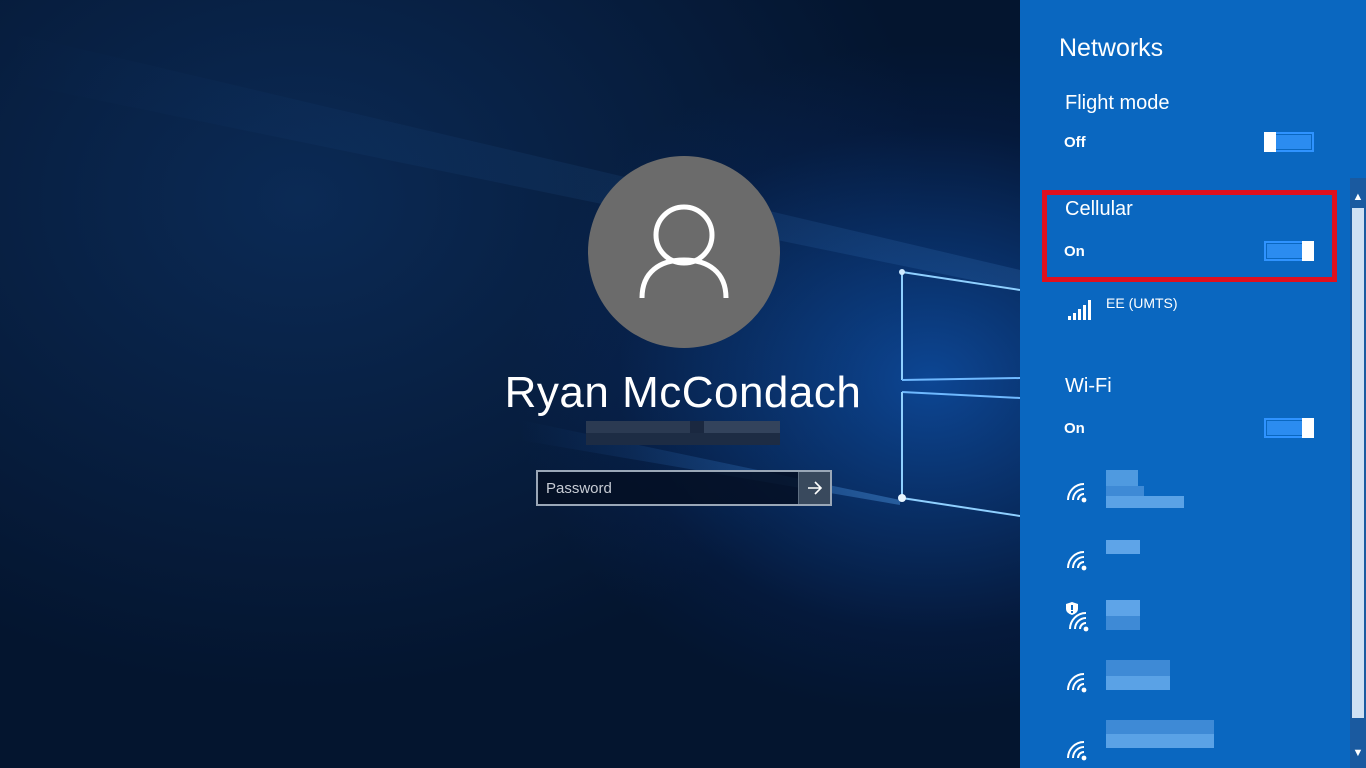 The width and height of the screenshot is (1366, 768). I want to click on cellular-signal-icon, so click(1079, 310).